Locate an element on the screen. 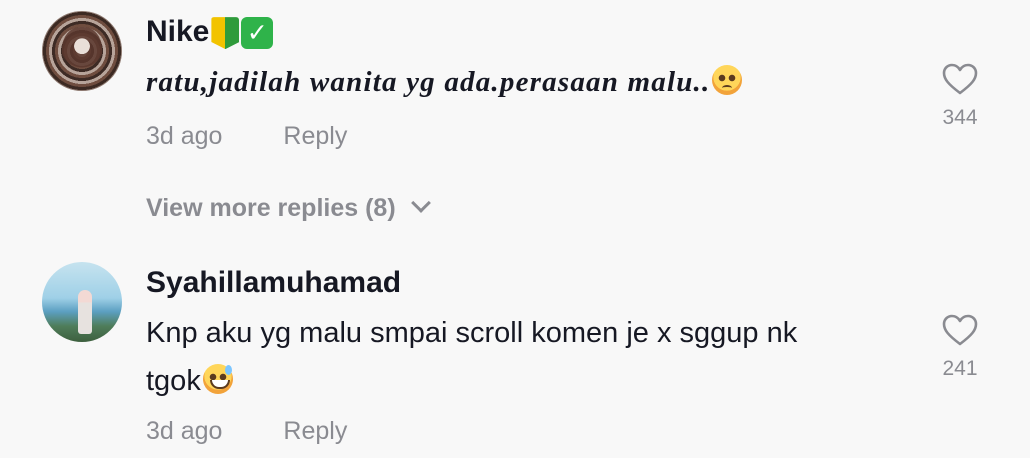  reply-button: Reply is located at coordinates (315, 431).